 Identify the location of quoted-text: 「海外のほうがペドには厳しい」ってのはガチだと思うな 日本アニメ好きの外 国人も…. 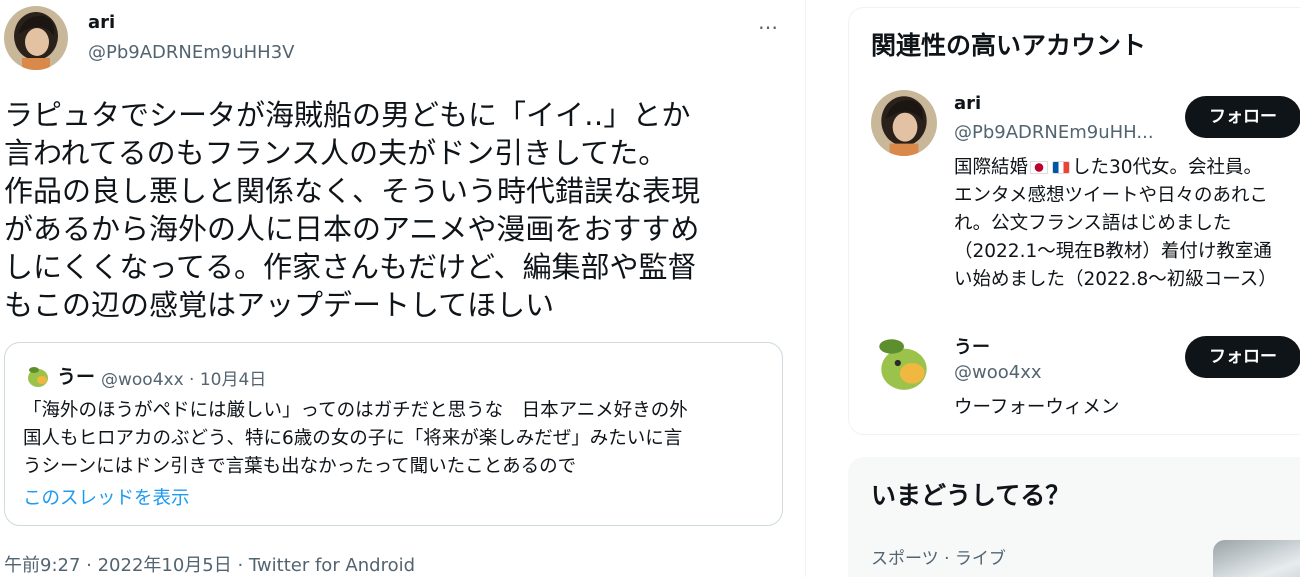
(355, 438).